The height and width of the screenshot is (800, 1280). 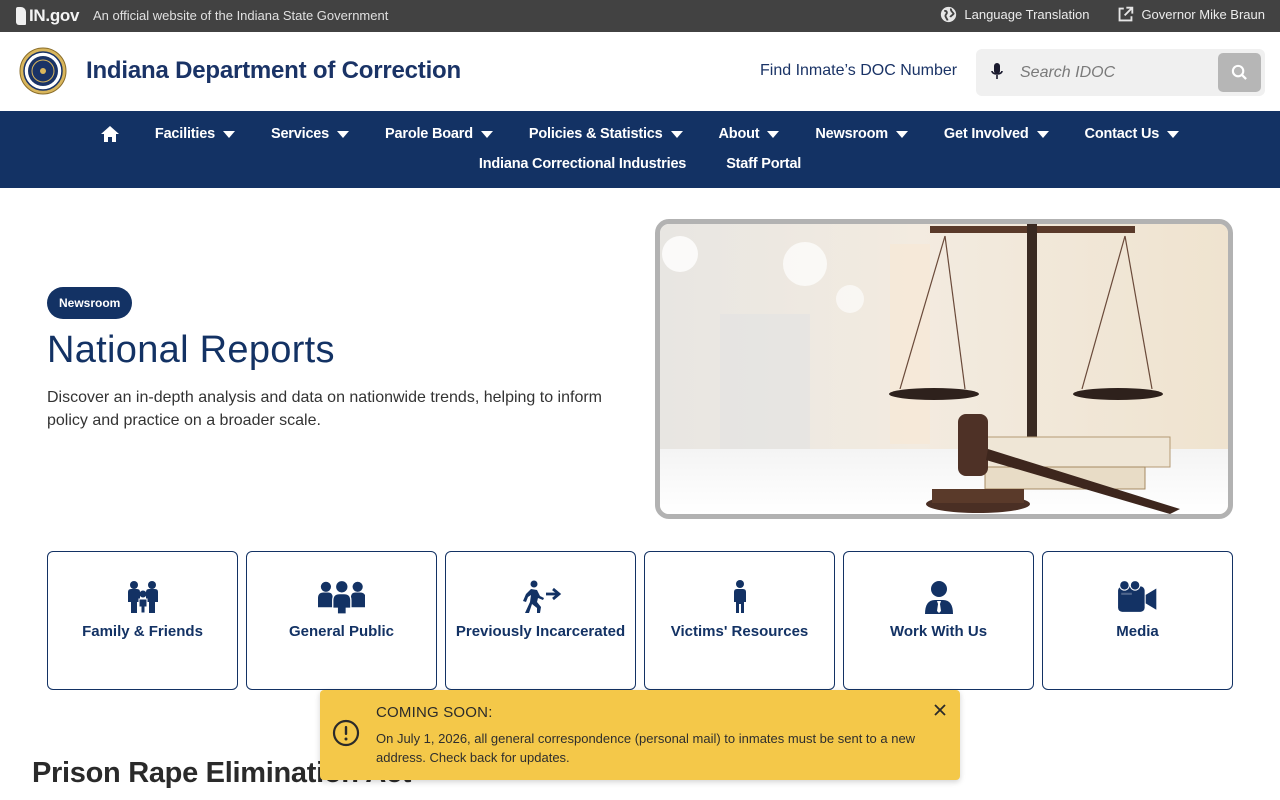 What do you see at coordinates (739, 620) in the screenshot?
I see `tile-victims-resources: Victims' Resources` at bounding box center [739, 620].